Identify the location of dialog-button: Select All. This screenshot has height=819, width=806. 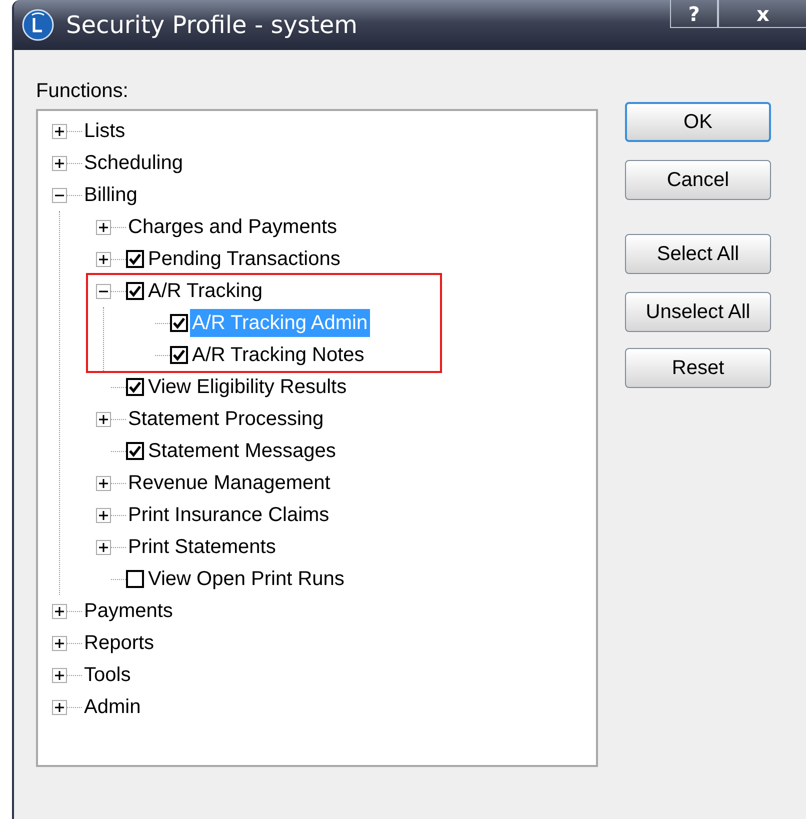
(698, 254).